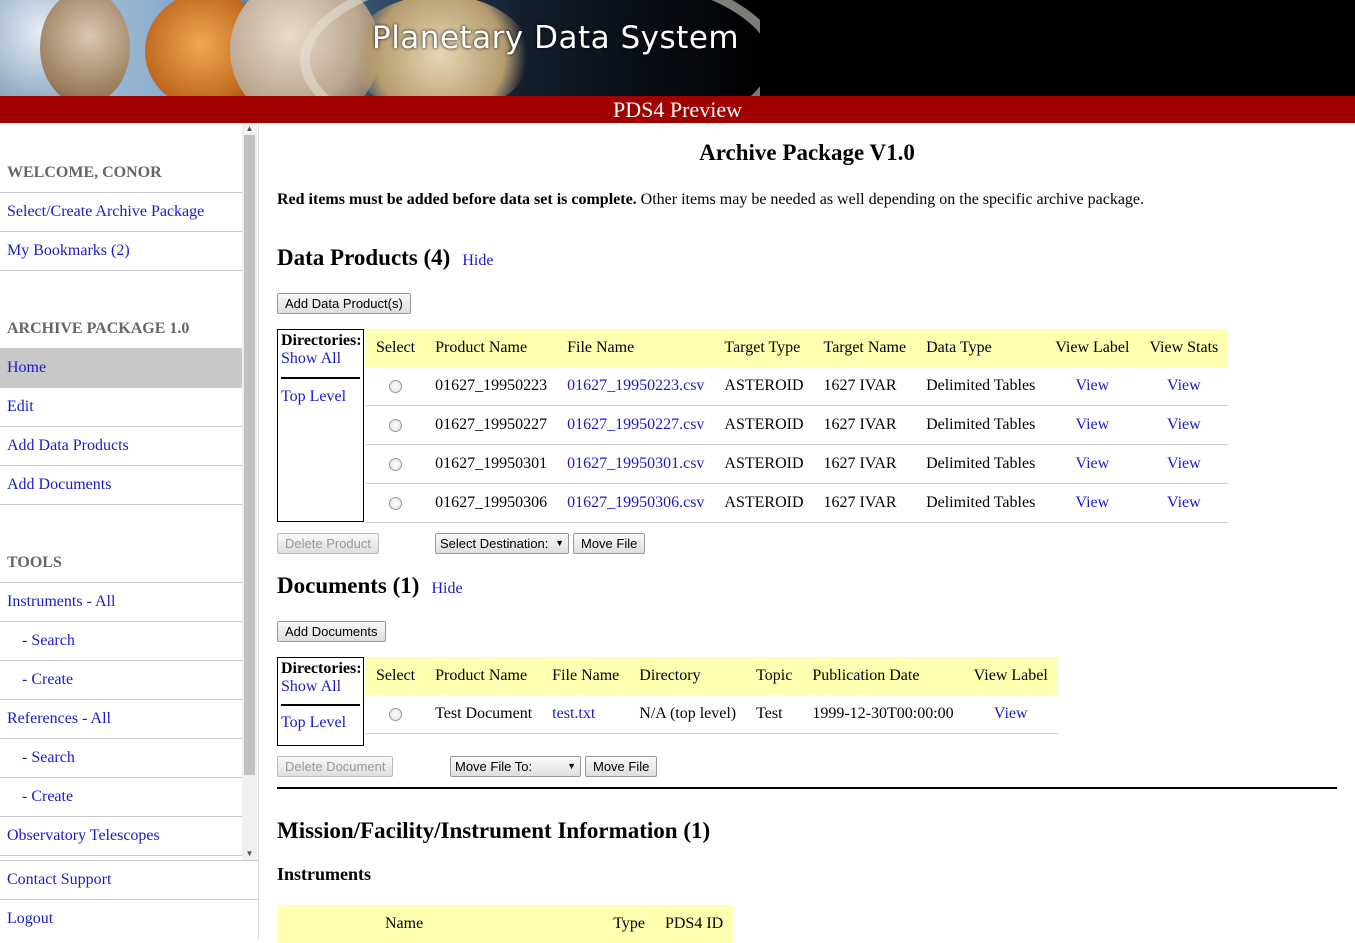 This screenshot has height=943, width=1355. What do you see at coordinates (586, 676) in the screenshot?
I see `column-header: File Name` at bounding box center [586, 676].